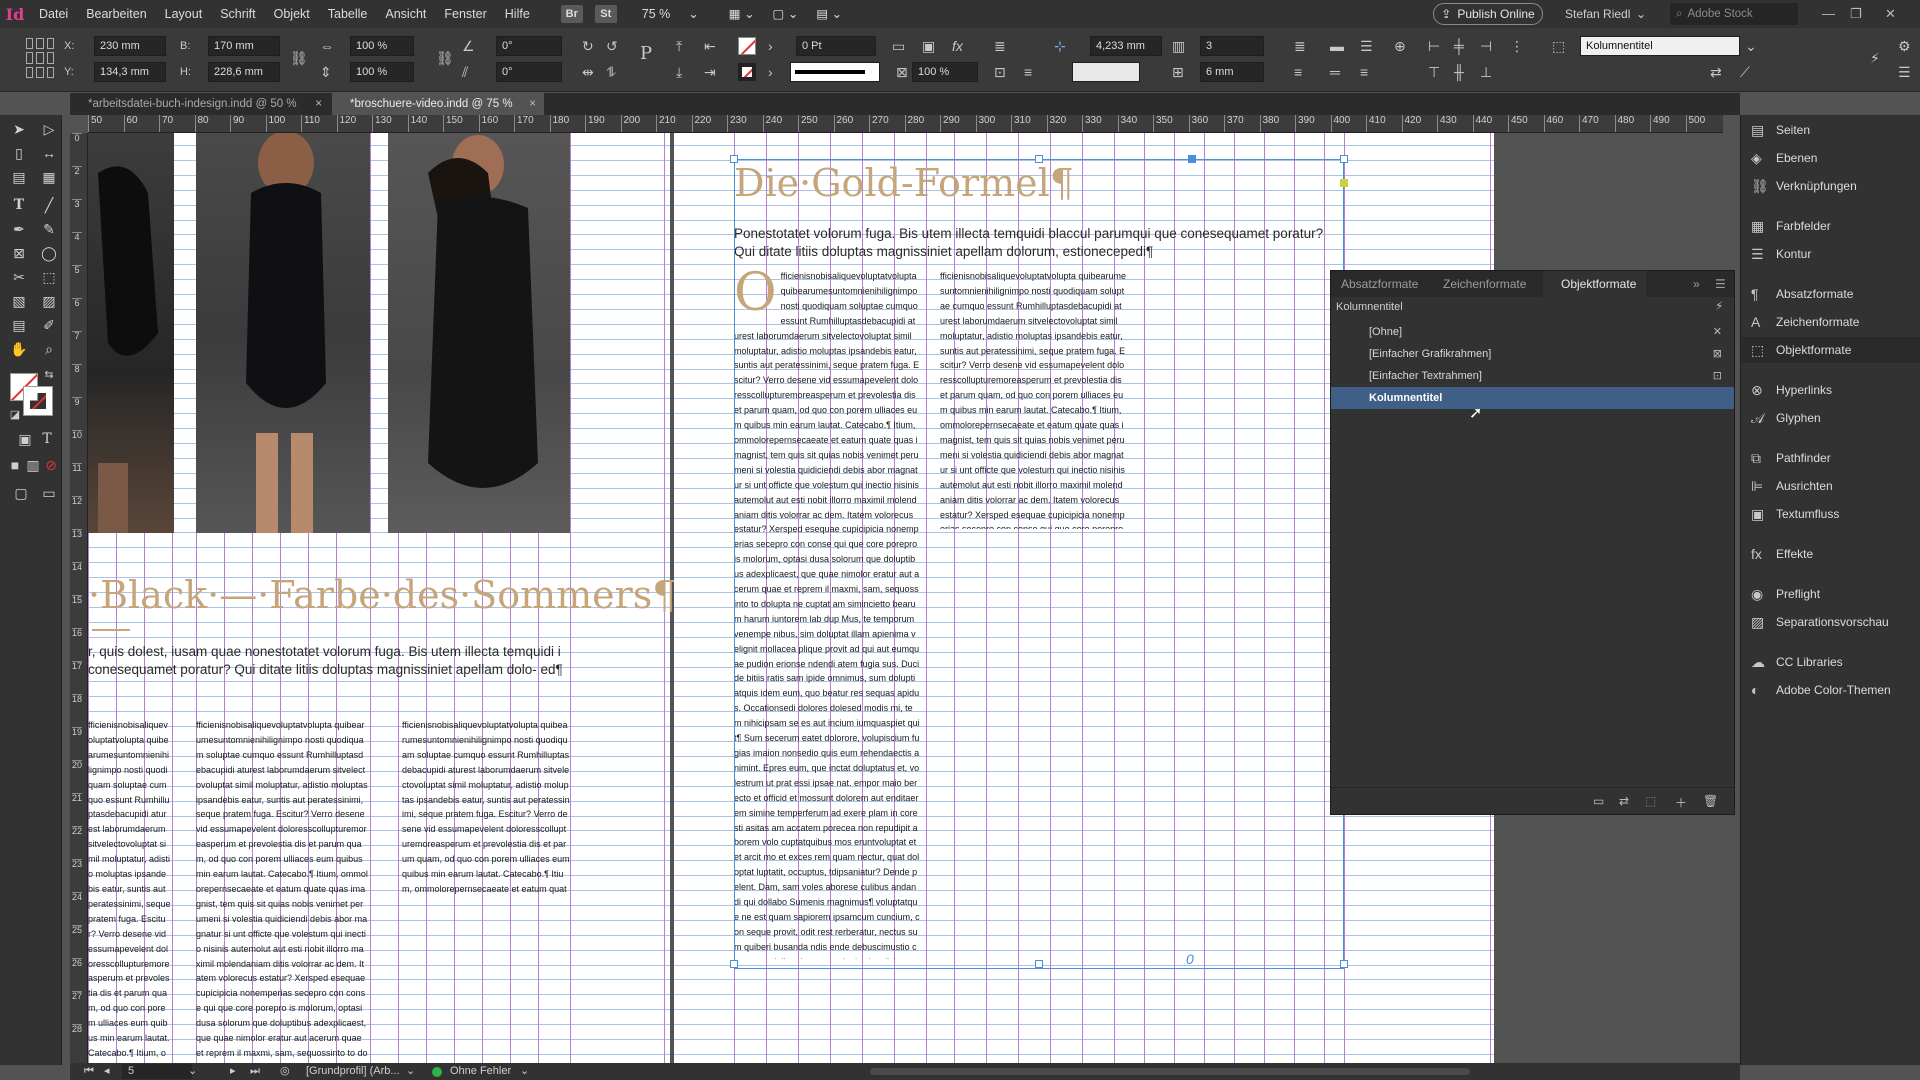 The image size is (1920, 1080). What do you see at coordinates (1830, 130) in the screenshot?
I see `dock-seiten: ▤ Seiten` at bounding box center [1830, 130].